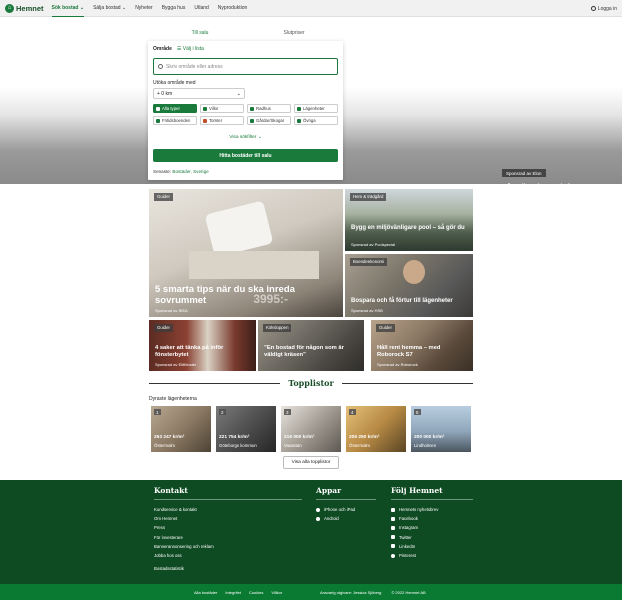 The width and height of the screenshot is (622, 600). Describe the element at coordinates (419, 510) in the screenshot. I see `social-label: Hemnets nyhetsbrev` at that location.